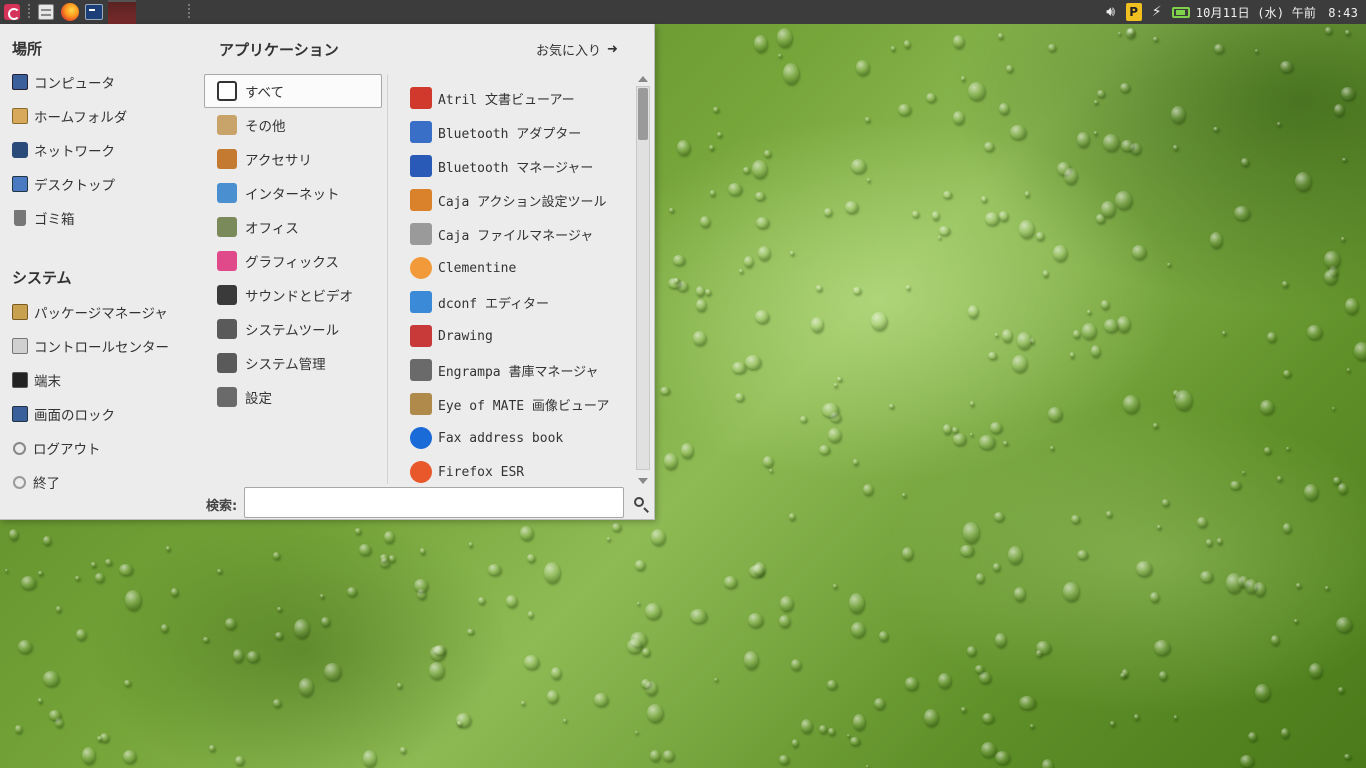  What do you see at coordinates (20, 82) in the screenshot?
I see `computer-icon` at bounding box center [20, 82].